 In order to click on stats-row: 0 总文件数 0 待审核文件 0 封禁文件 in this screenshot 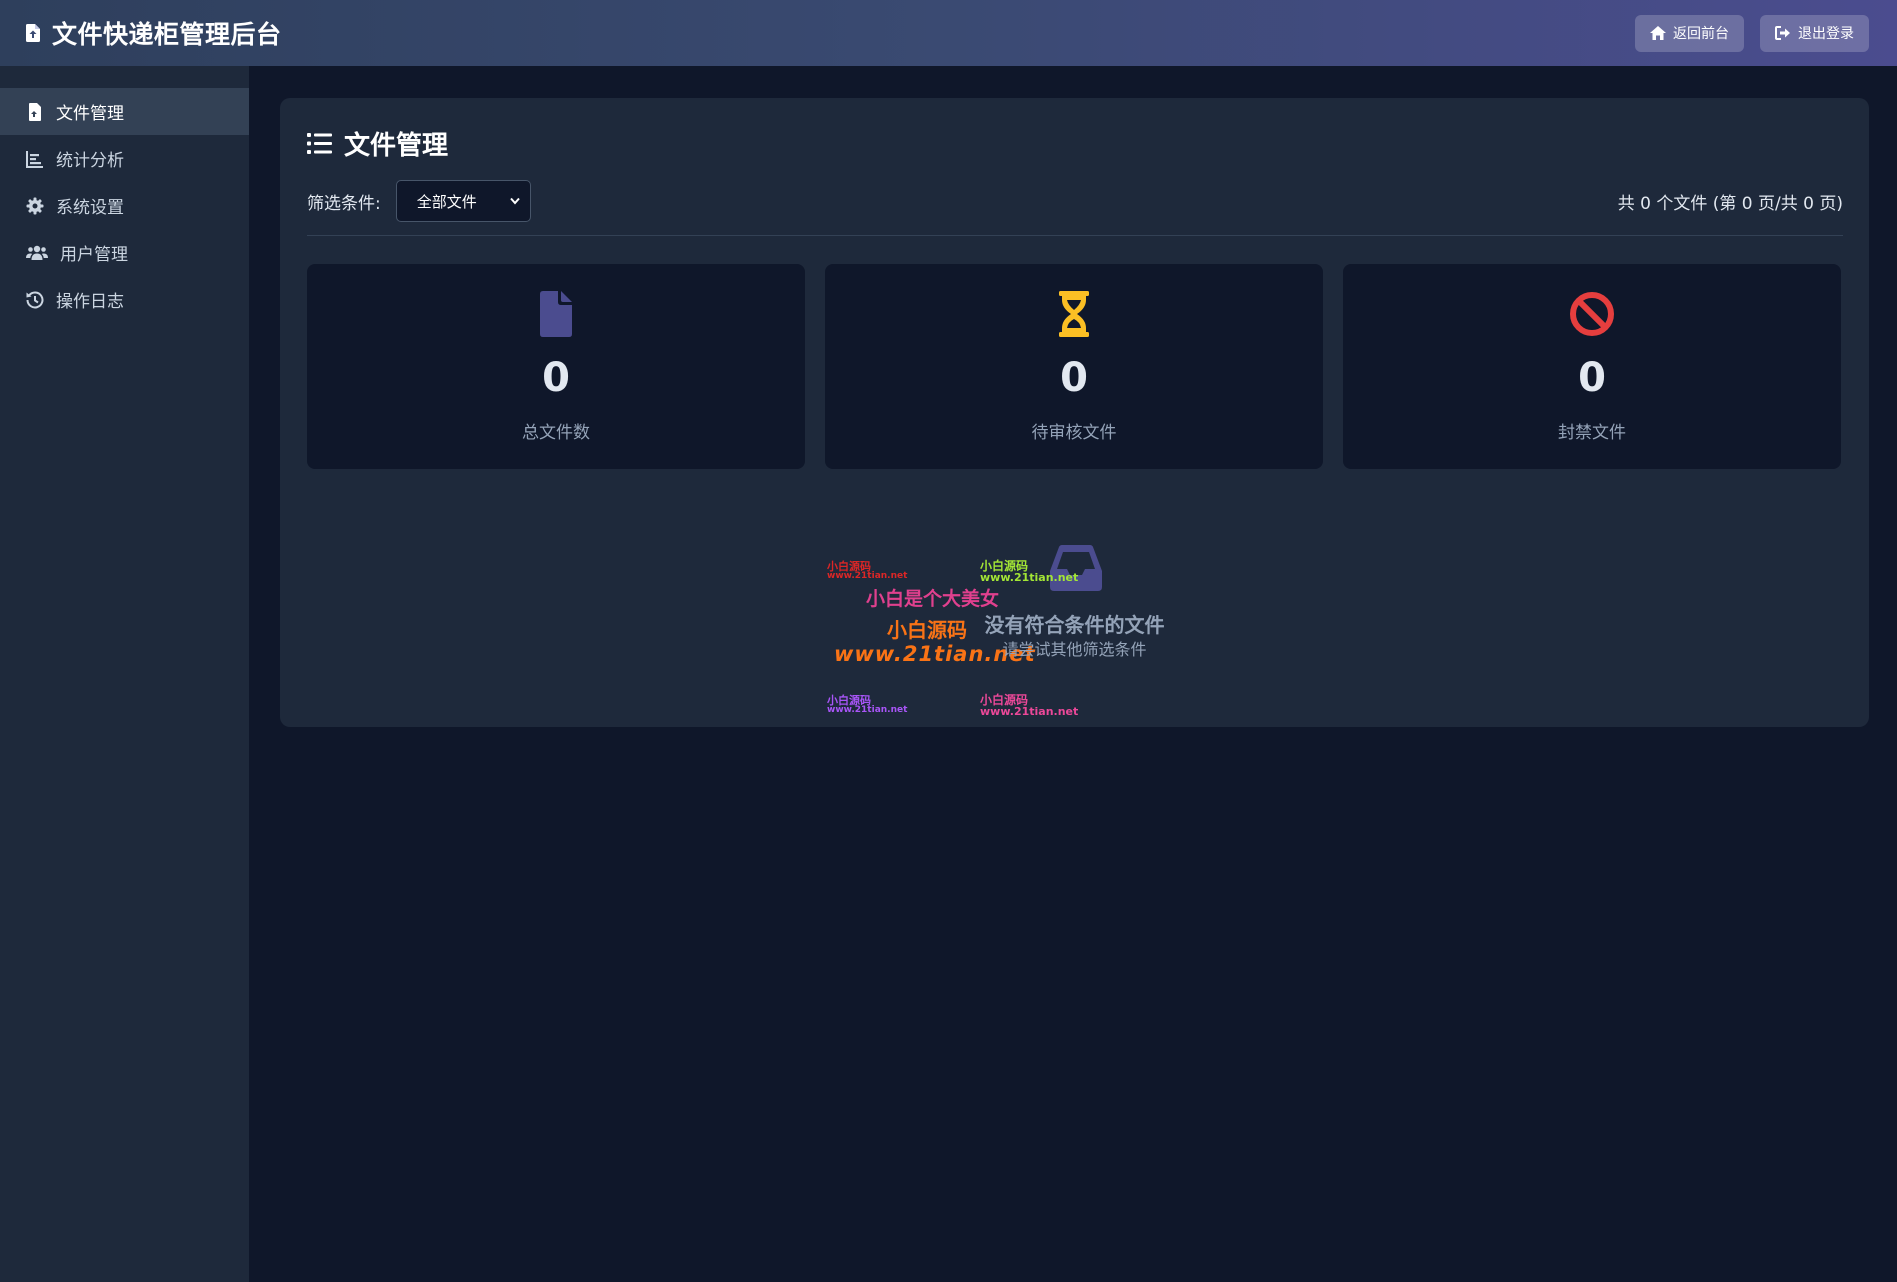, I will do `click(1074, 366)`.